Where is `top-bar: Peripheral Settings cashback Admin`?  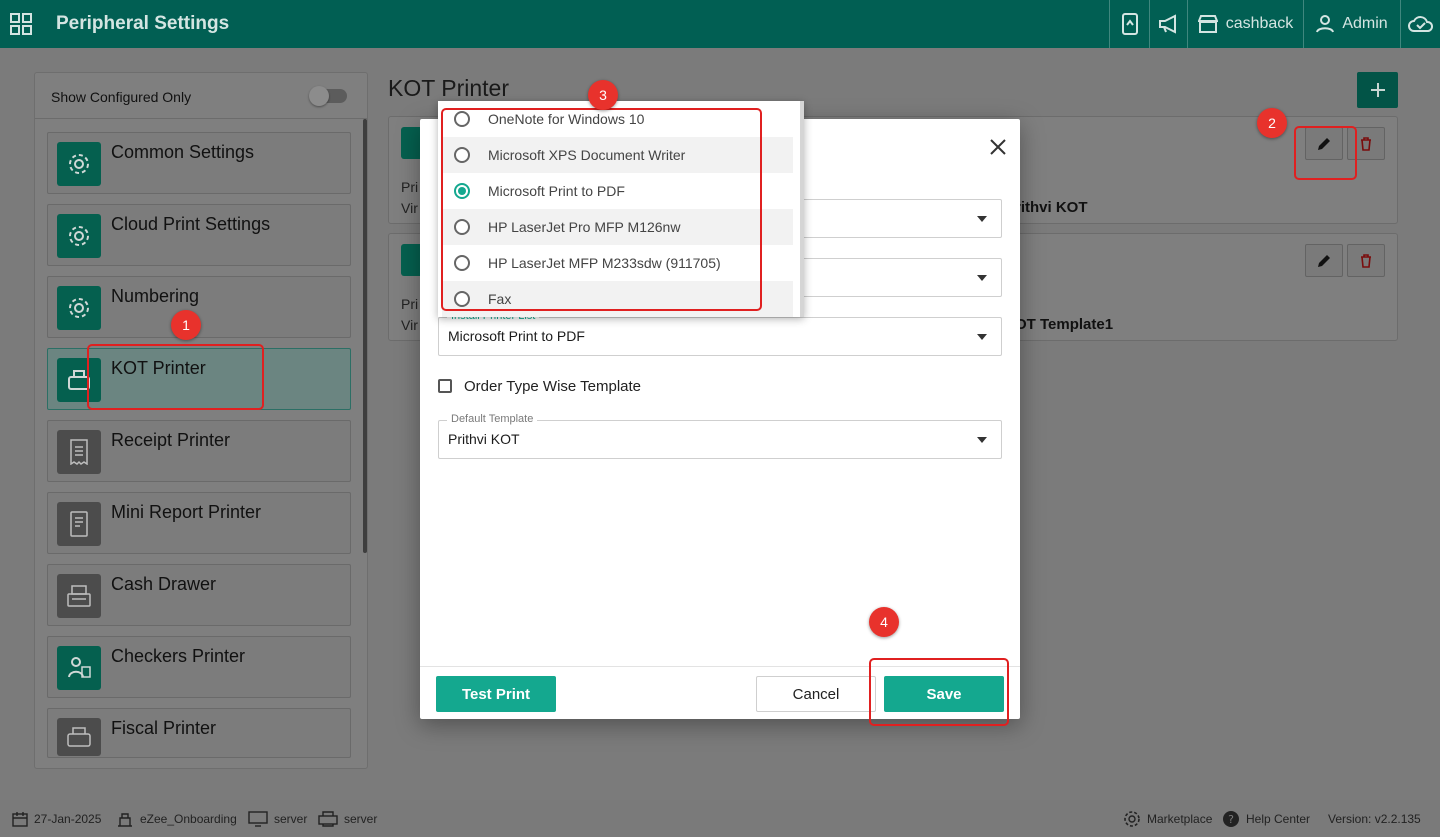 top-bar: Peripheral Settings cashback Admin is located at coordinates (720, 24).